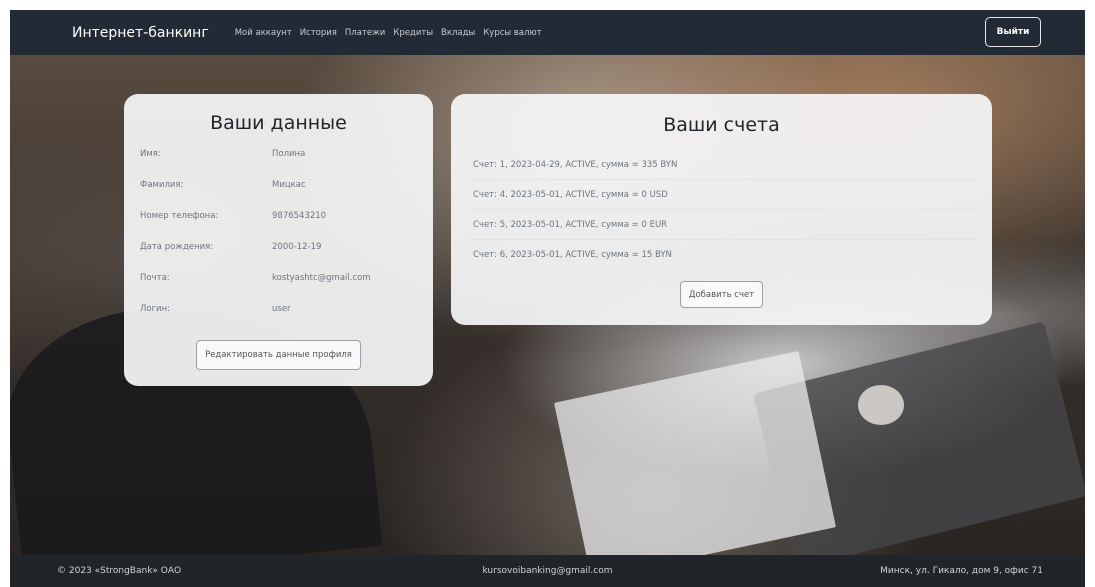  What do you see at coordinates (299, 215) in the screenshot?
I see `field-value: 9876543210` at bounding box center [299, 215].